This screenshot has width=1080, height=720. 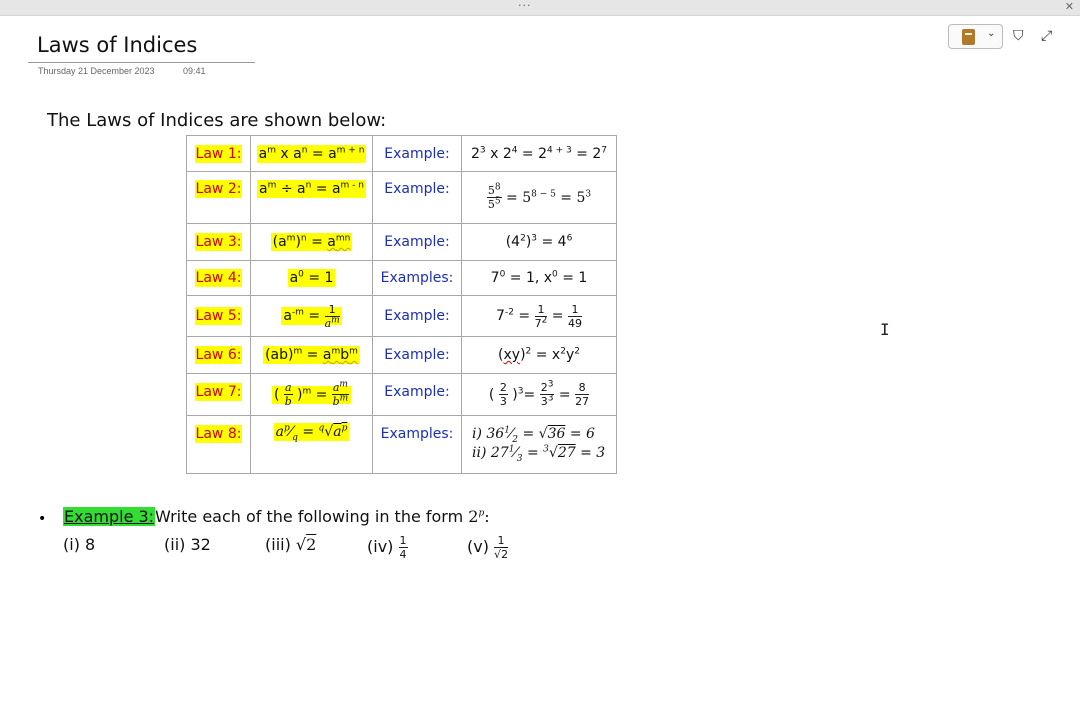 What do you see at coordinates (311, 316) in the screenshot?
I see `law-rule: a-m = 1 am` at bounding box center [311, 316].